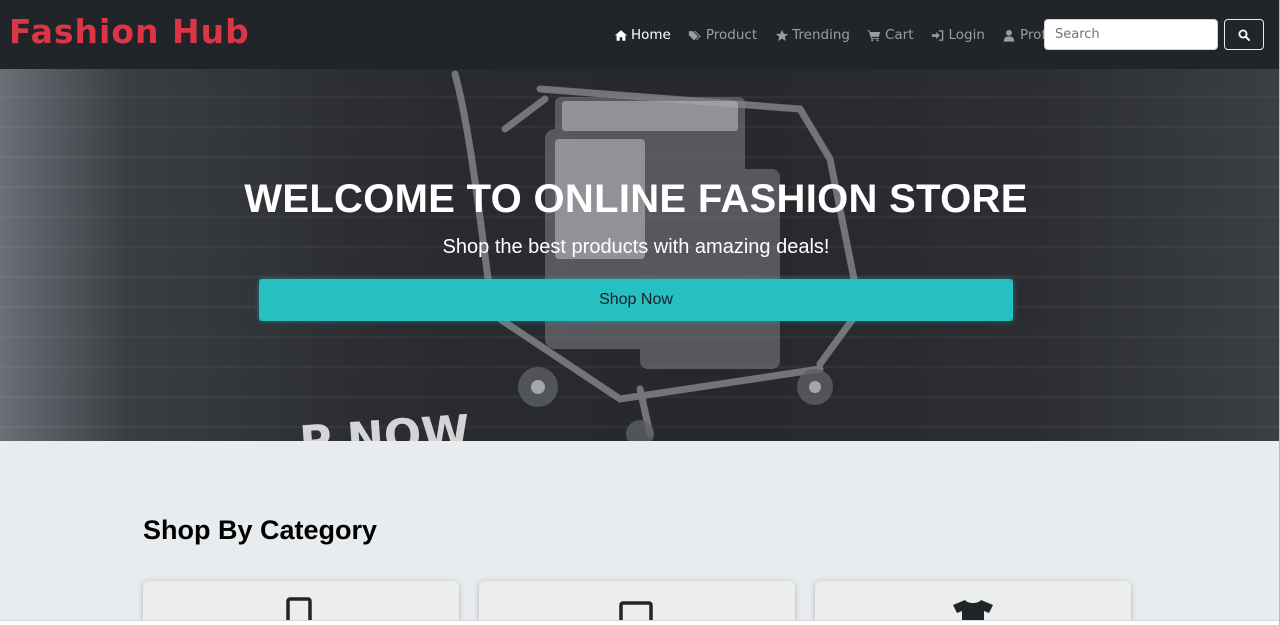 The image size is (1280, 625). I want to click on page-bottom-edge, so click(639, 622).